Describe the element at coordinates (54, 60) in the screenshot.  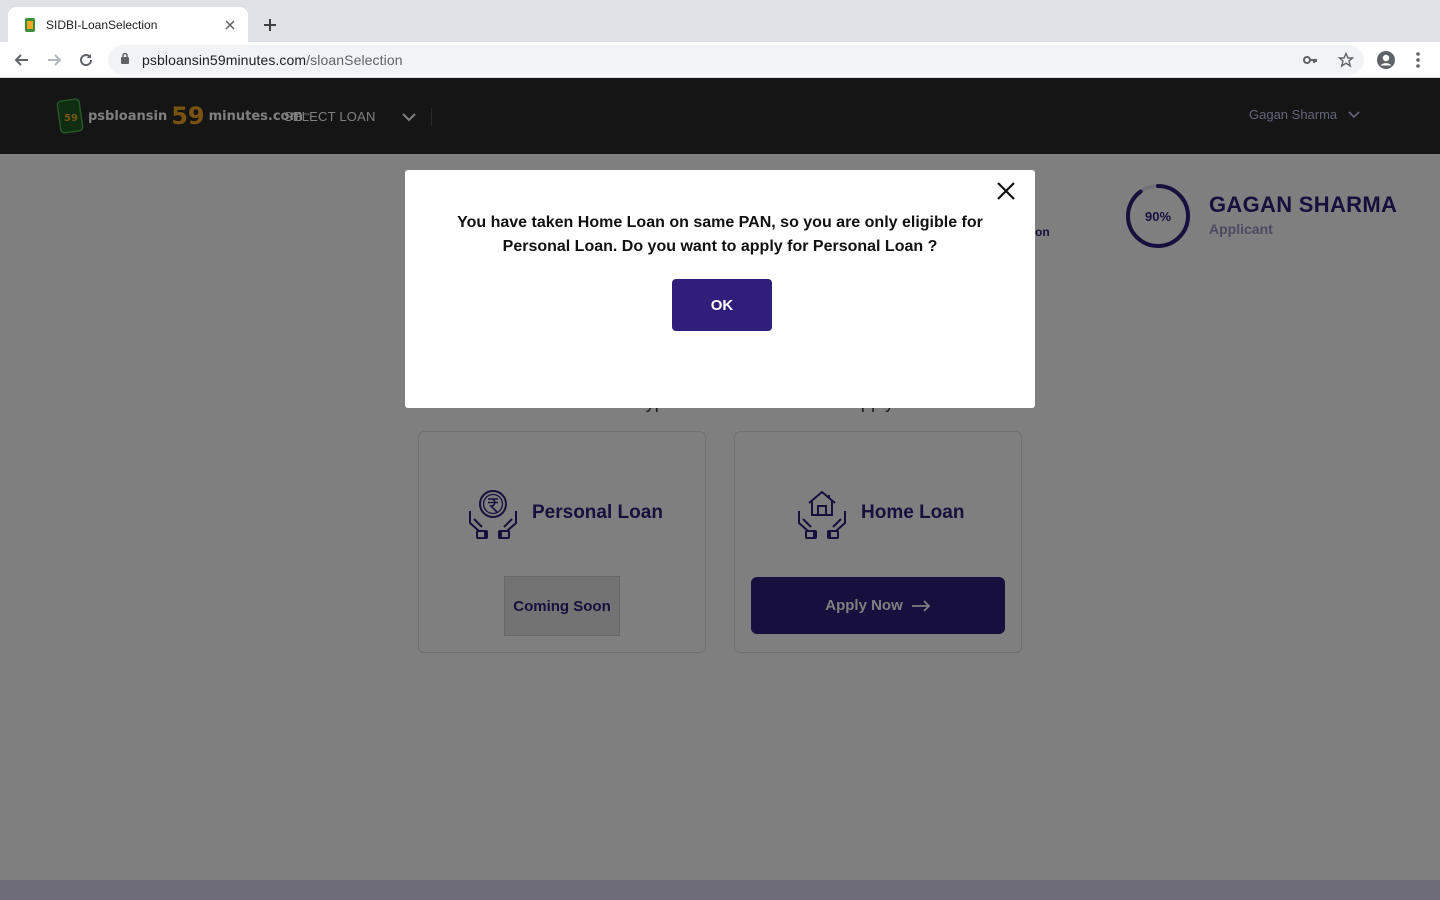
I see `forward-arrow-icon` at that location.